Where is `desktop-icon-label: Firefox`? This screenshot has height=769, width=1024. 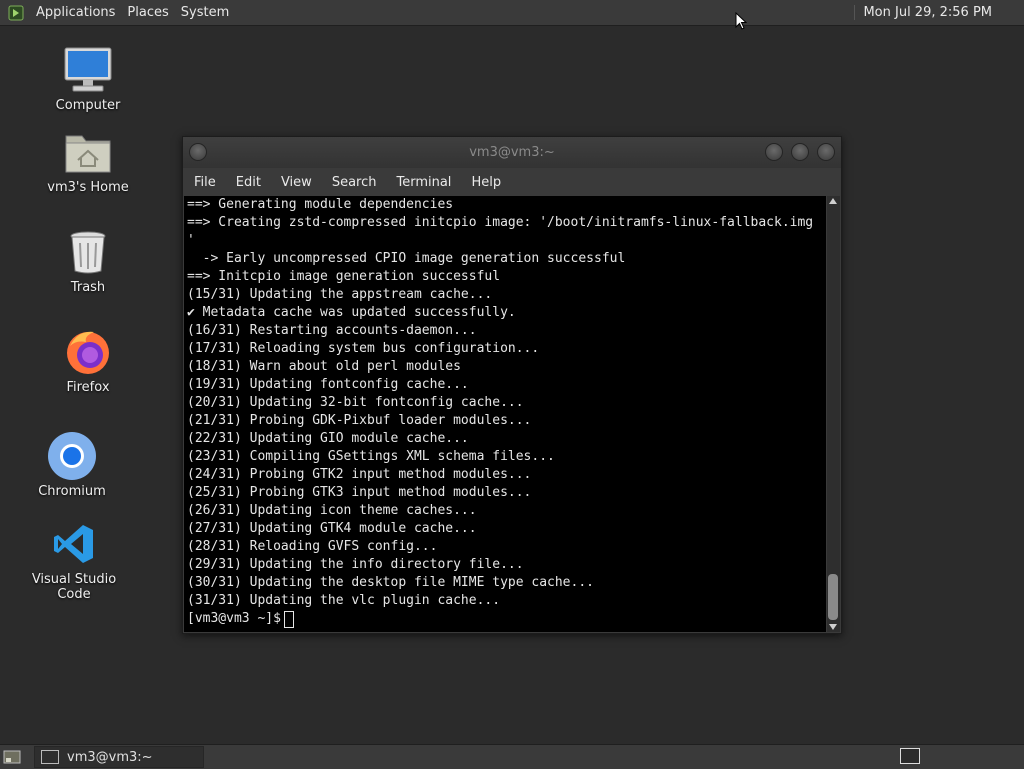
desktop-icon-label: Firefox is located at coordinates (88, 387).